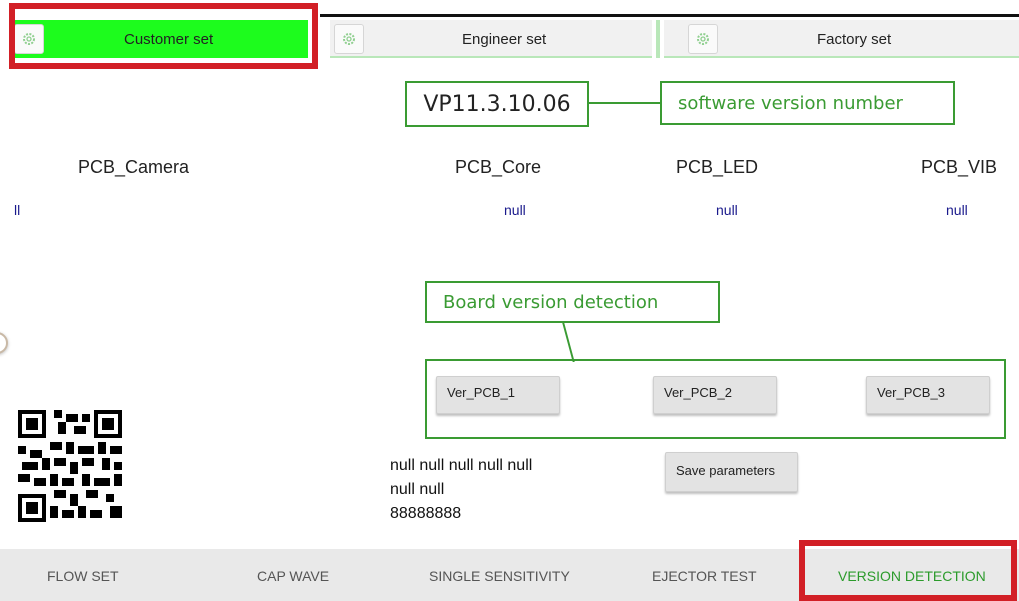  I want to click on nav-ejector-test: EJECTOR TEST, so click(704, 575).